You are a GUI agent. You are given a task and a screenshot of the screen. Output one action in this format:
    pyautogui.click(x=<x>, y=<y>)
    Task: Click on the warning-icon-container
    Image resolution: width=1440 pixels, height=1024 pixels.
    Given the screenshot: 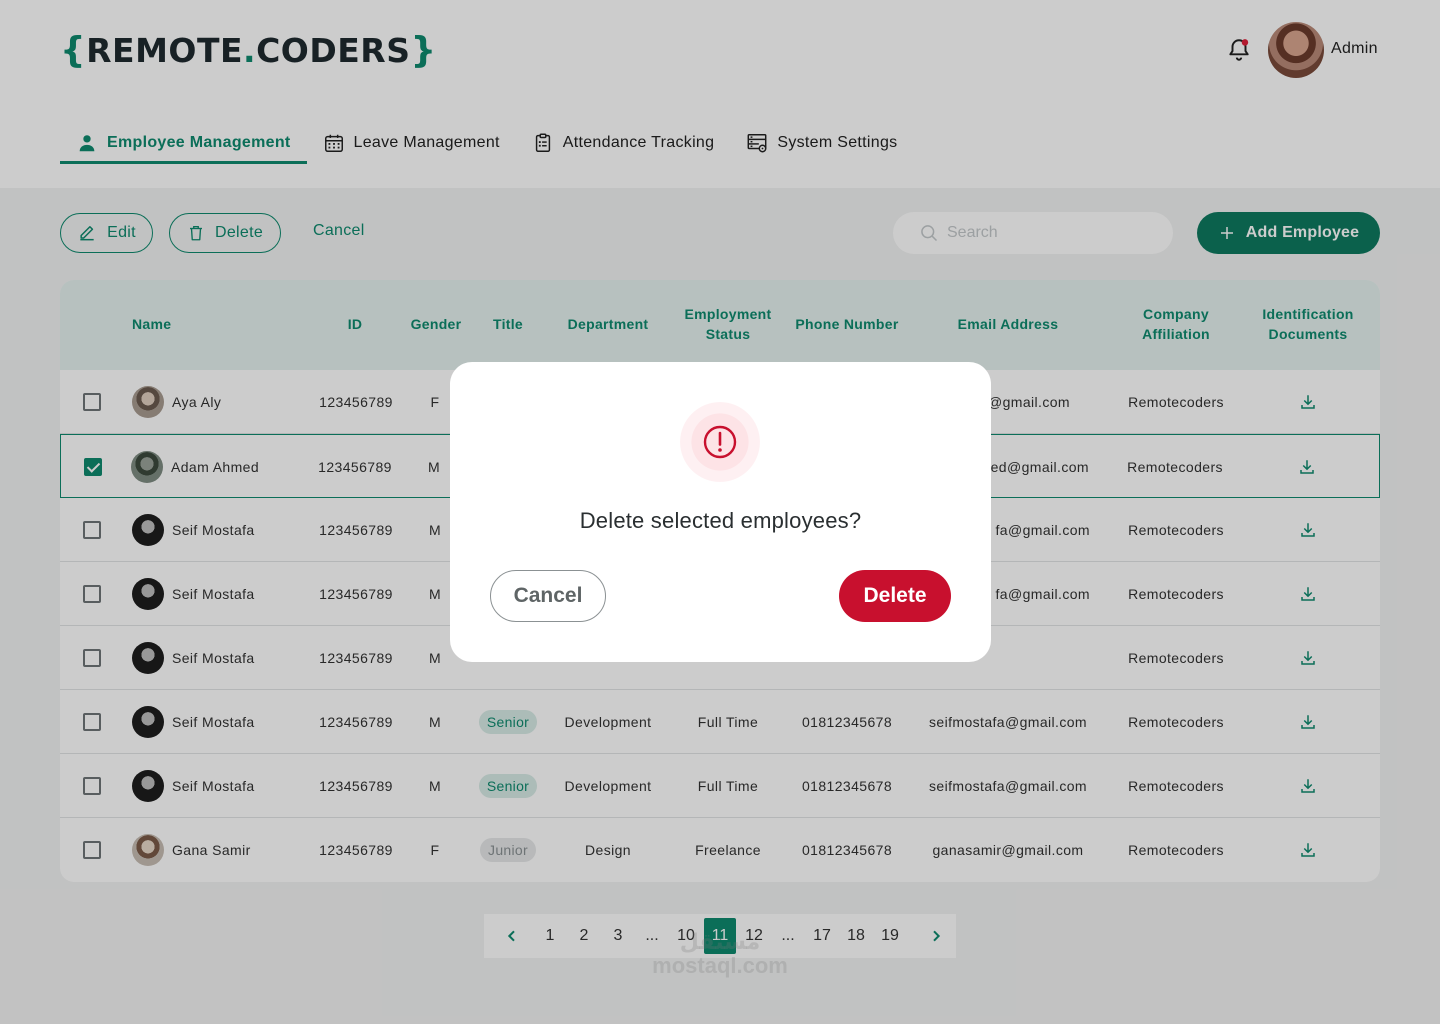 What is the action you would take?
    pyautogui.click(x=720, y=442)
    